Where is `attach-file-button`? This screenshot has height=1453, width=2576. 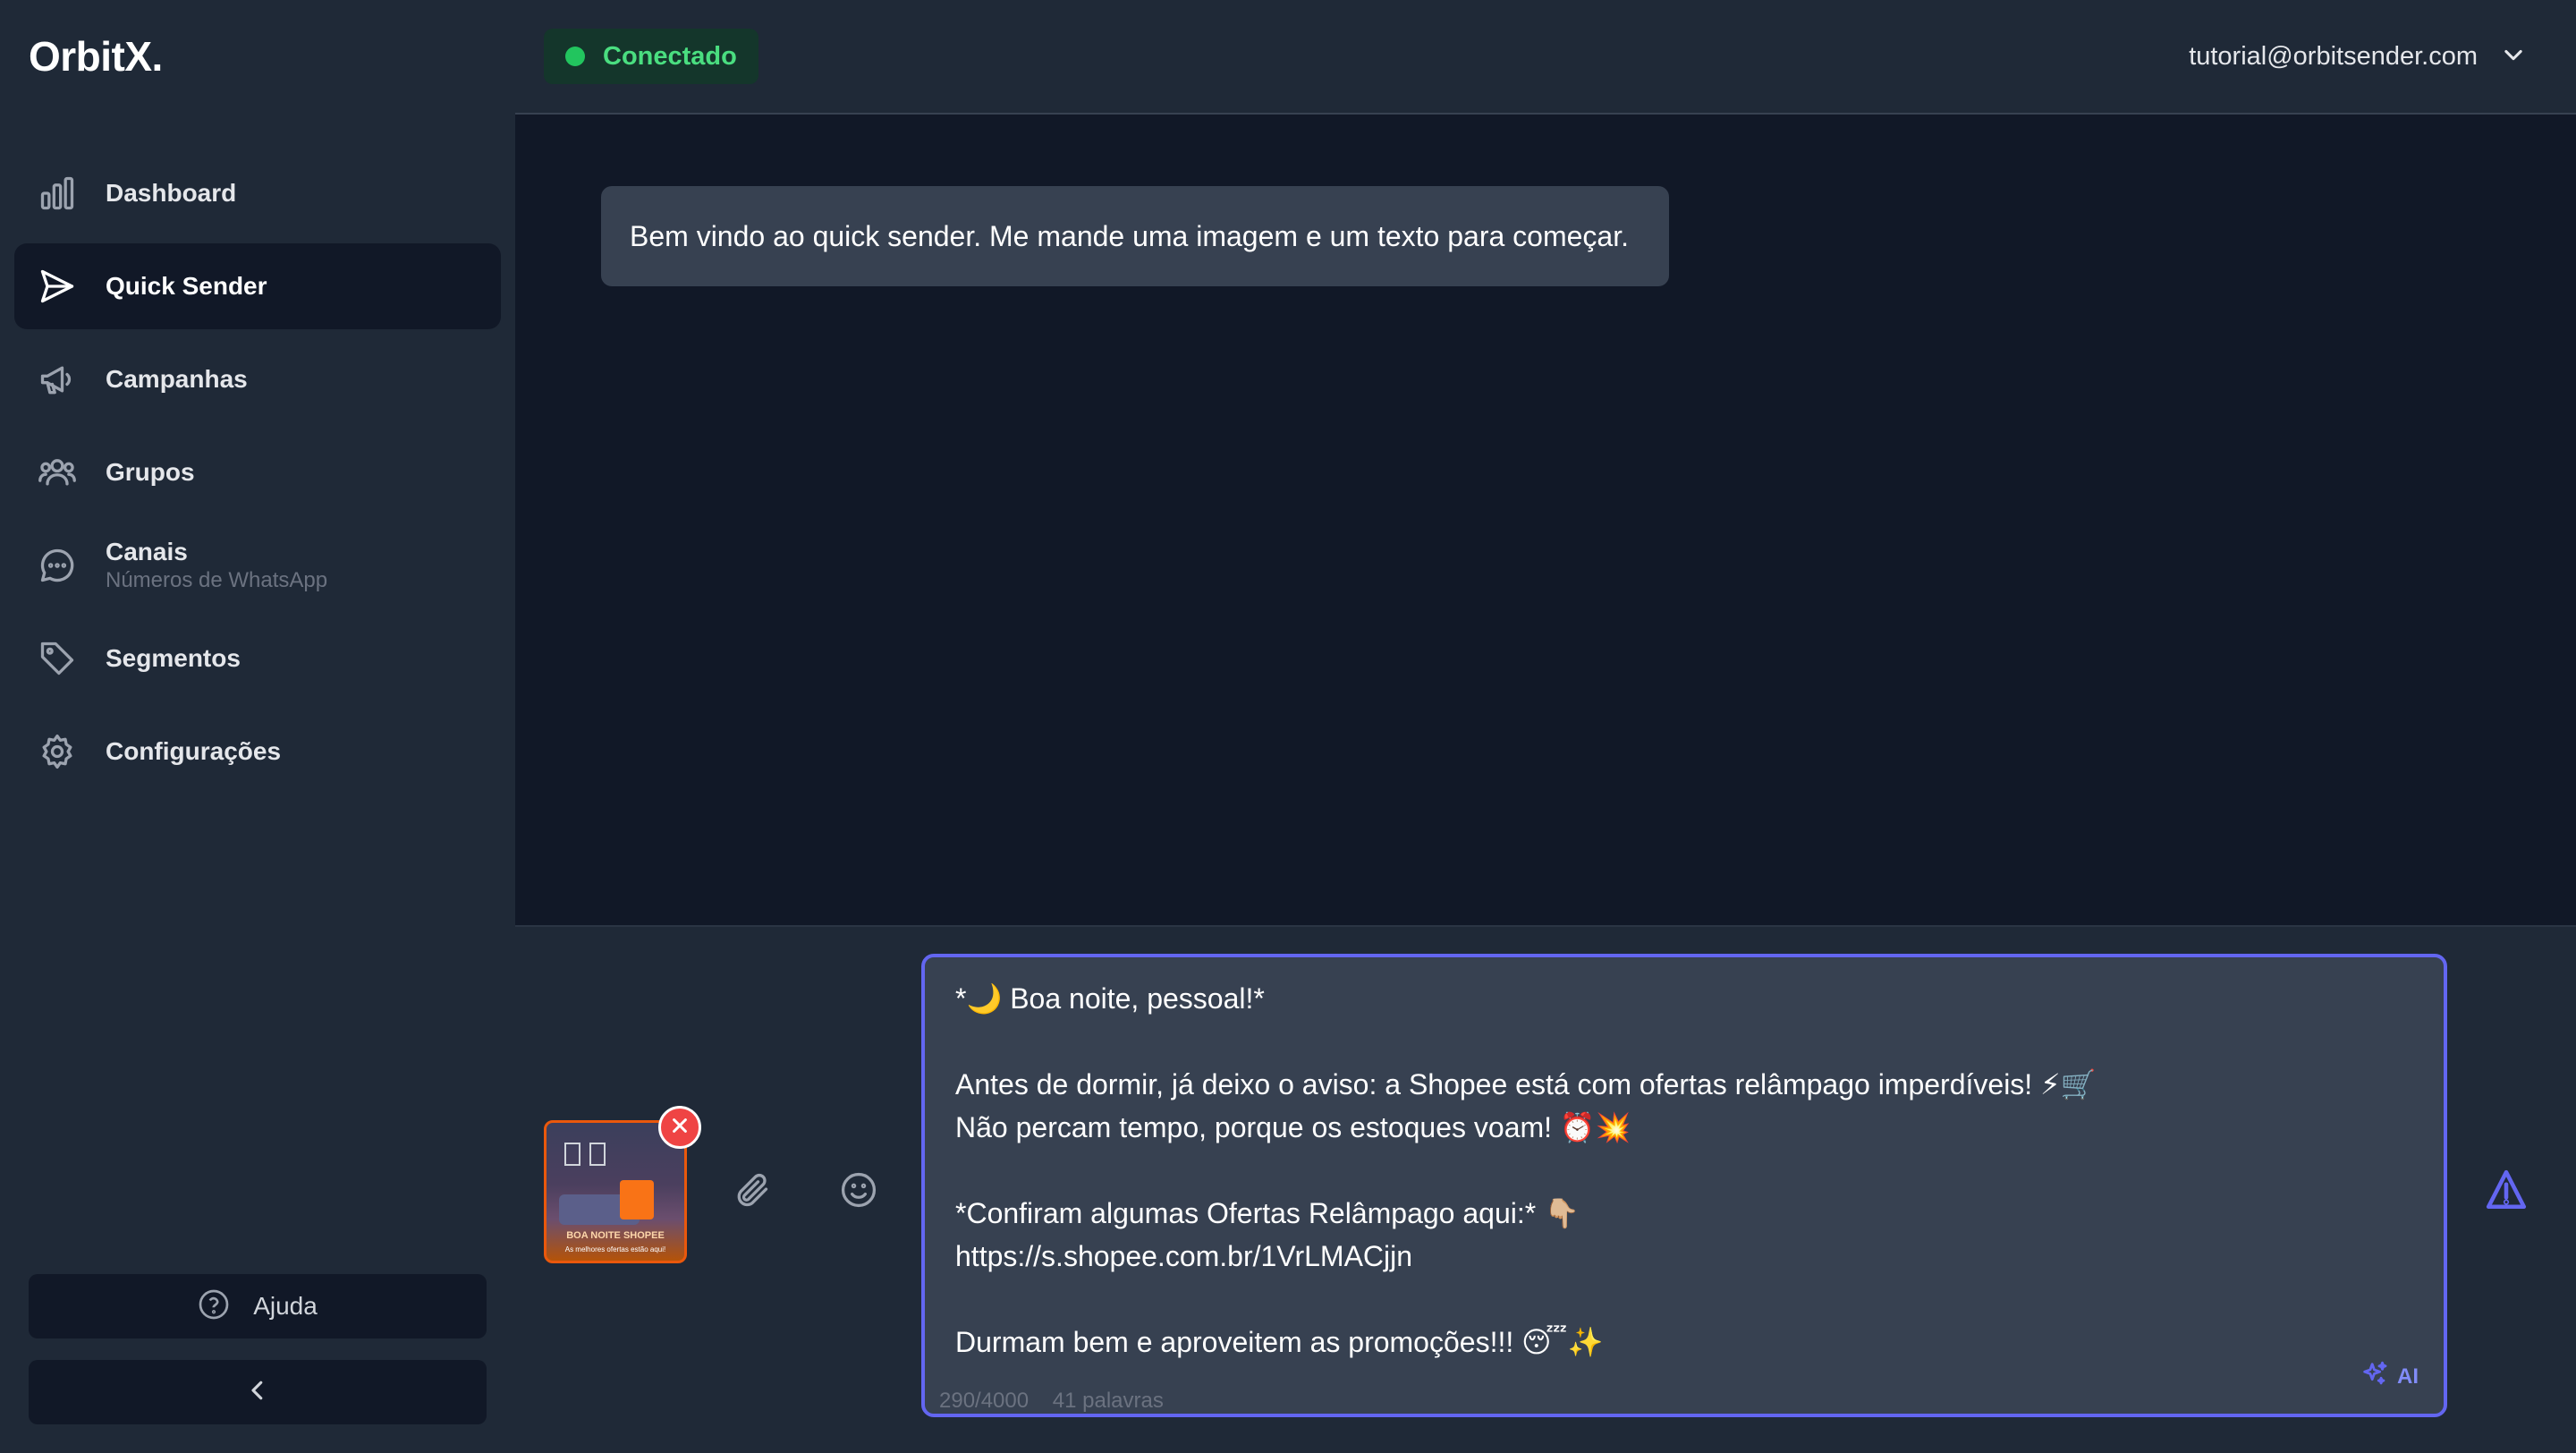 attach-file-button is located at coordinates (751, 1191).